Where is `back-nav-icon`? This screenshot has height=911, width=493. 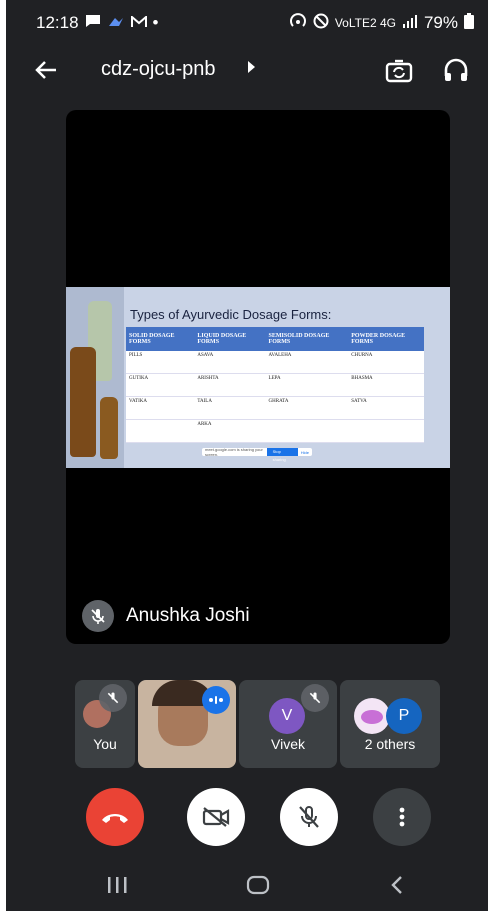 back-nav-icon is located at coordinates (397, 888).